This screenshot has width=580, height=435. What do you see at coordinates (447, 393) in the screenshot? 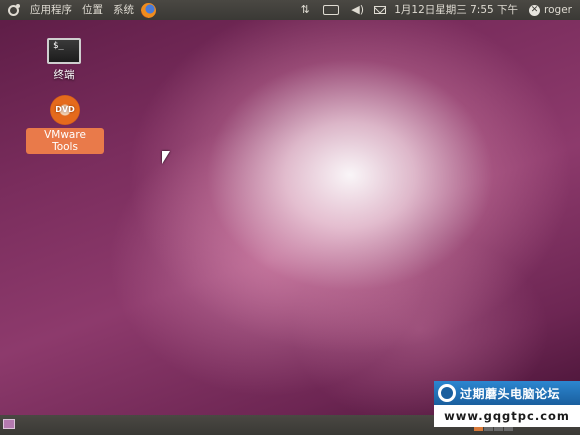
I see `watermark-logo-icon` at bounding box center [447, 393].